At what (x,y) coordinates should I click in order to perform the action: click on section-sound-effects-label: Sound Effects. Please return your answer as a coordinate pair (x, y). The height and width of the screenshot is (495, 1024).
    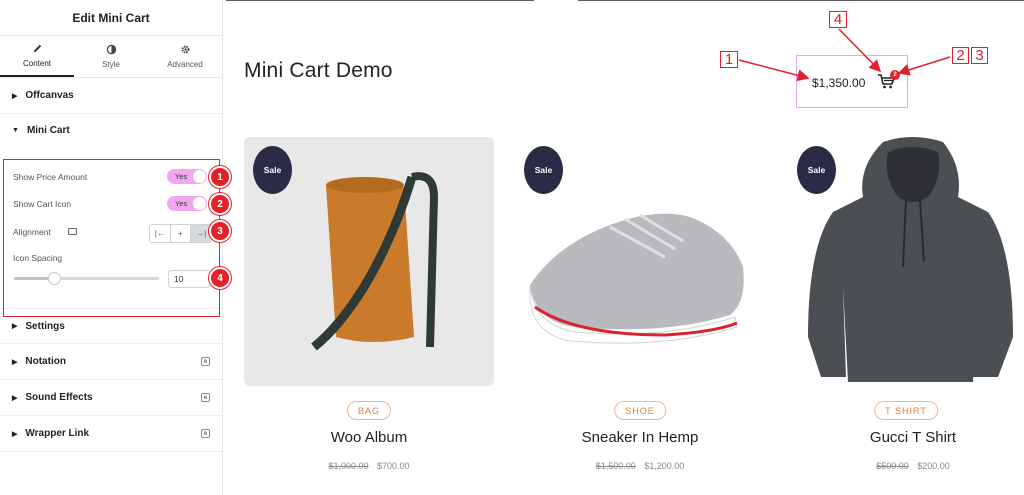
    Looking at the image, I should click on (59, 397).